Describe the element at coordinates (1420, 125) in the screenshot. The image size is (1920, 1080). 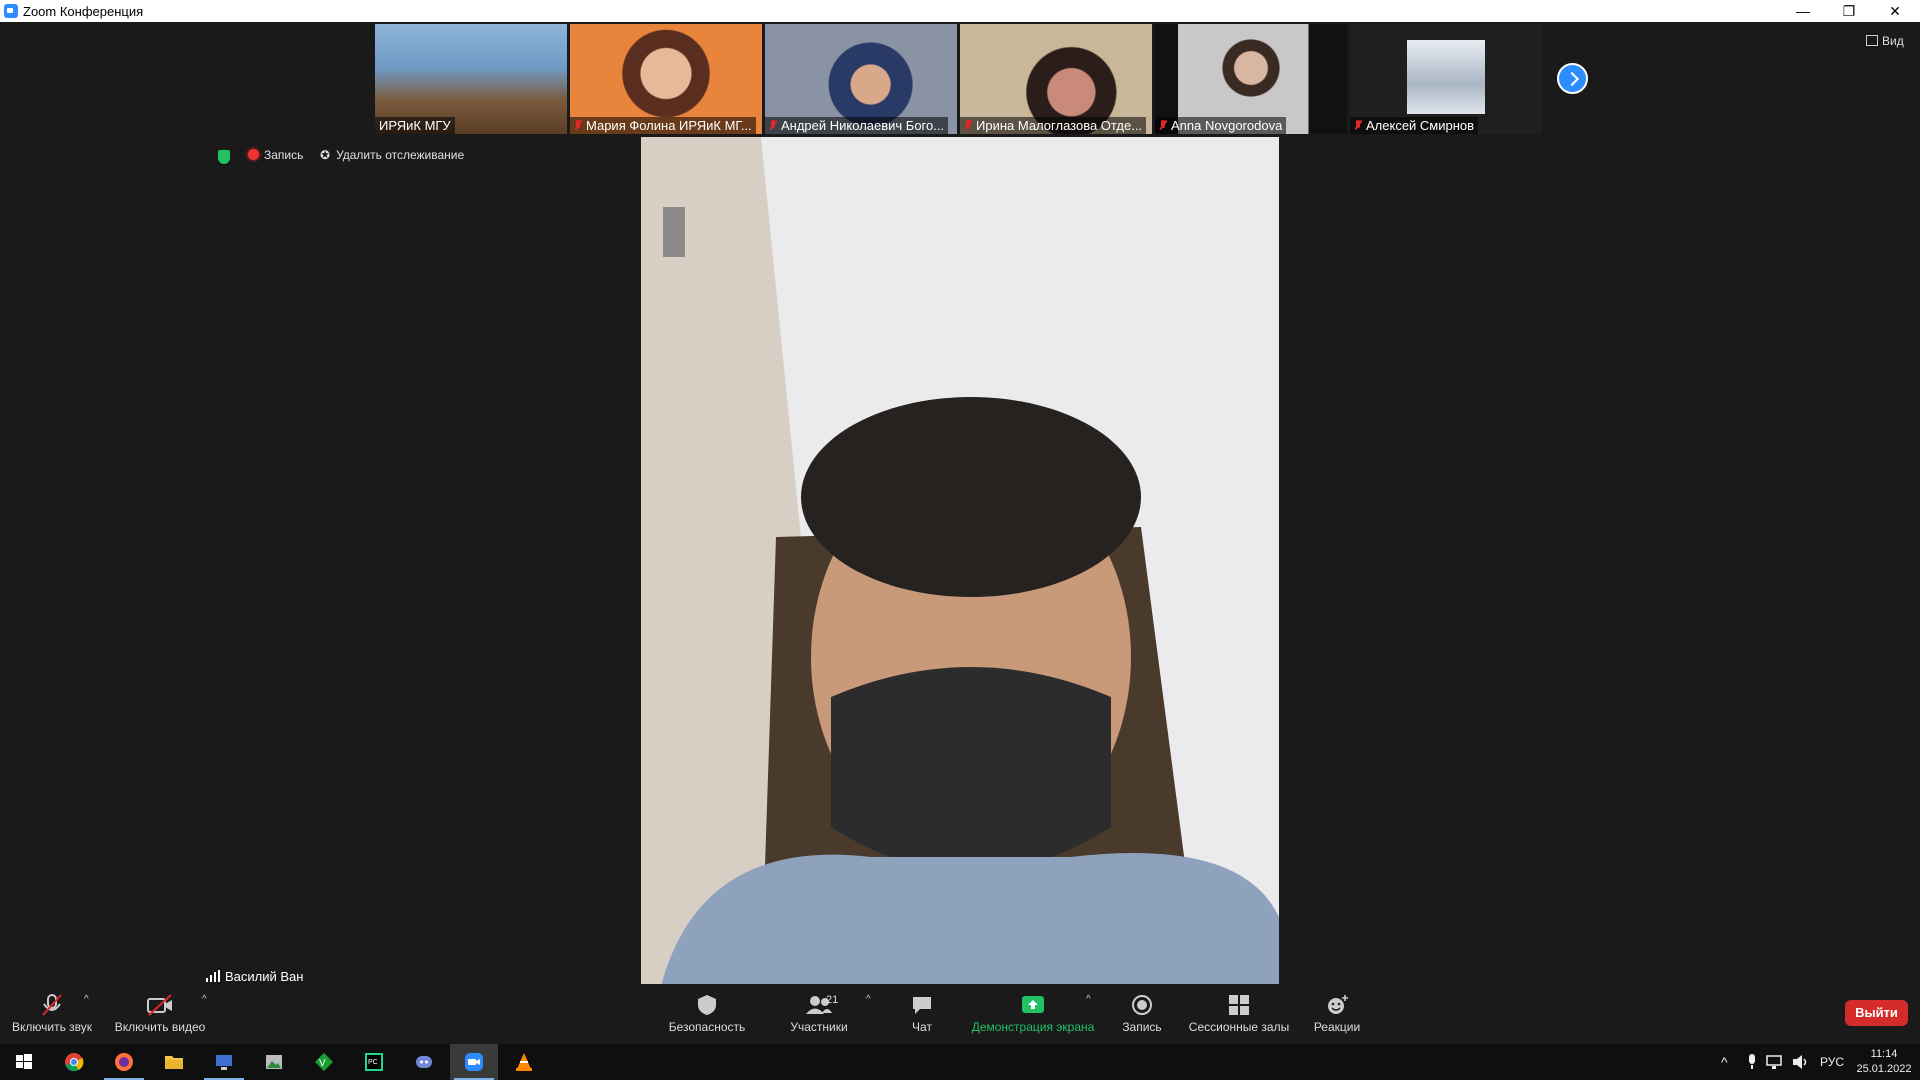
I see `participant-name: Алексей Смирнов` at that location.